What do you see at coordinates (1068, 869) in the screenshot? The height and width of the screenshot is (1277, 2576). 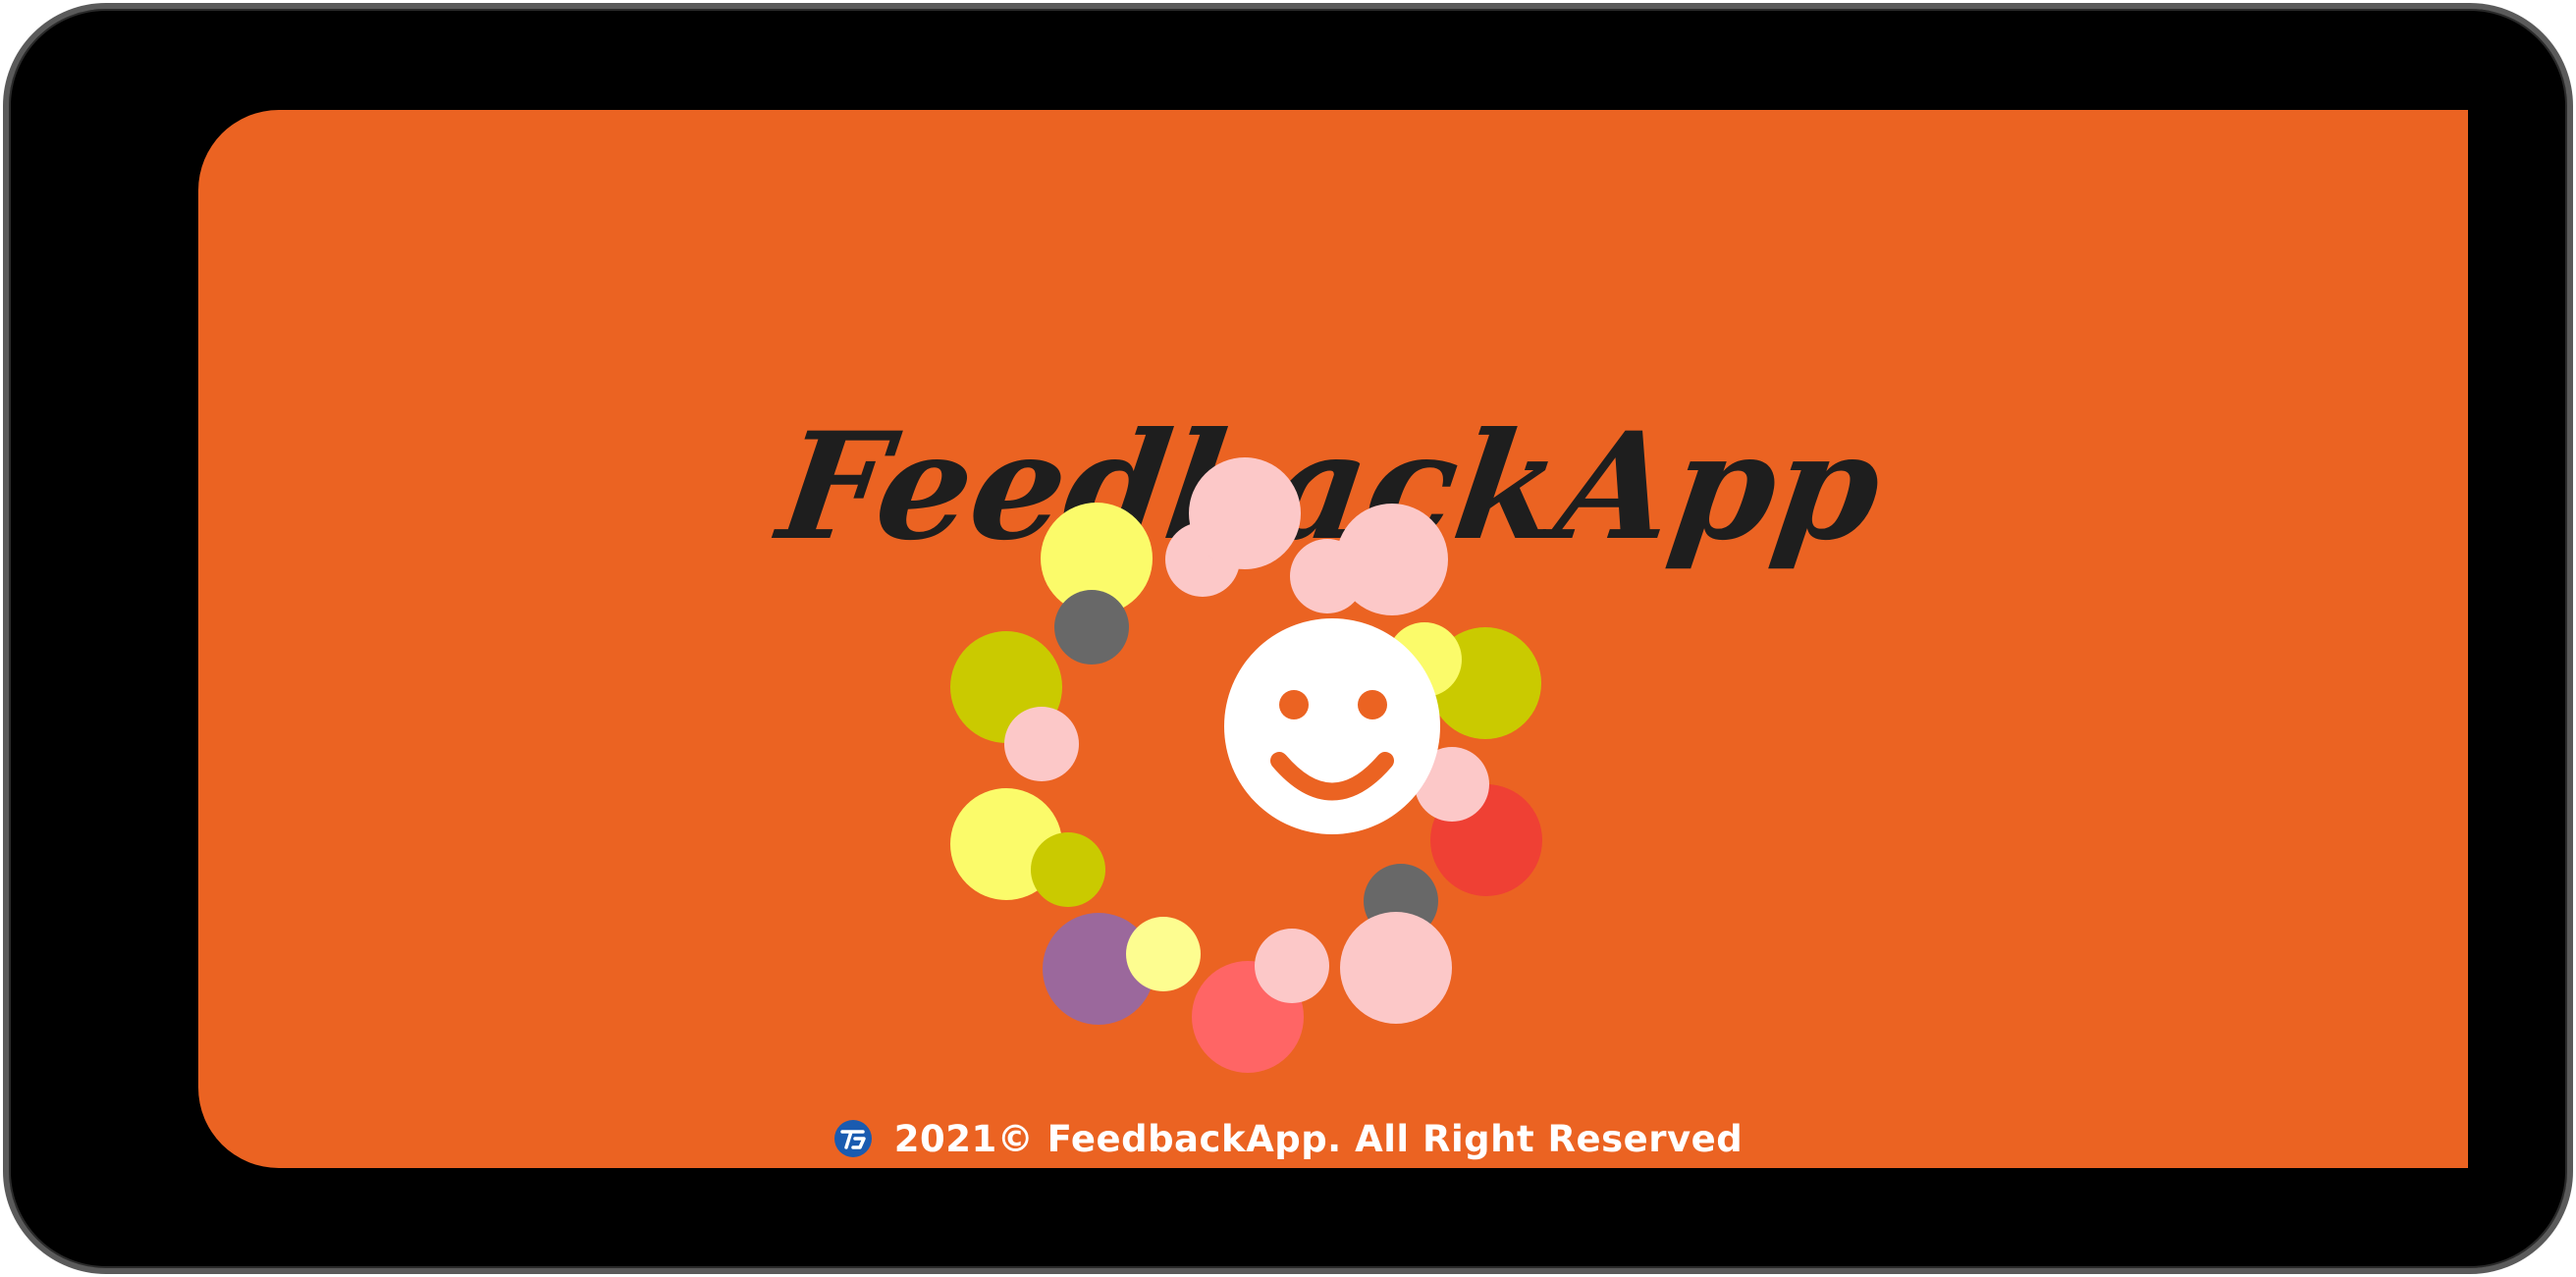 I see `bubble-olive` at bounding box center [1068, 869].